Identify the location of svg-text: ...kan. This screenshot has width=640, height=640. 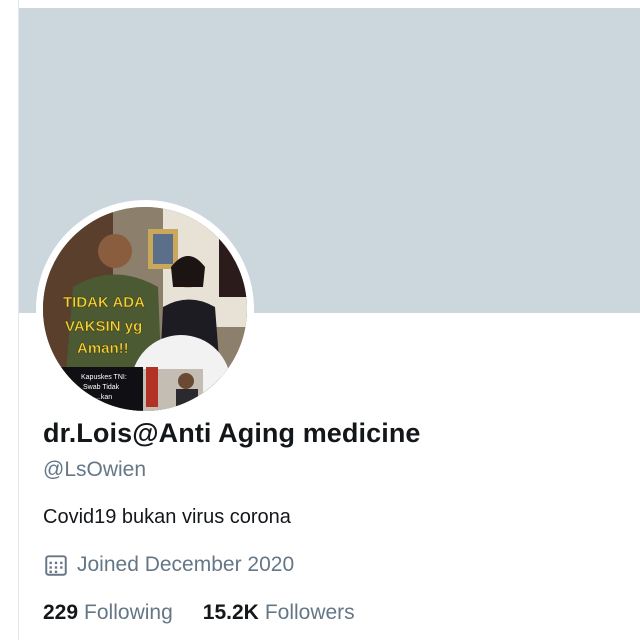
(103, 397).